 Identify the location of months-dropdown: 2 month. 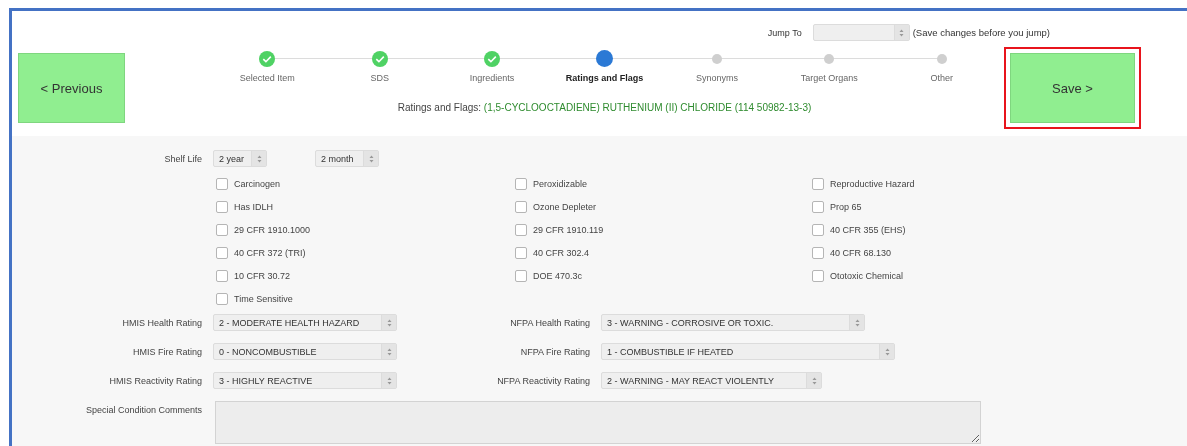
(347, 158).